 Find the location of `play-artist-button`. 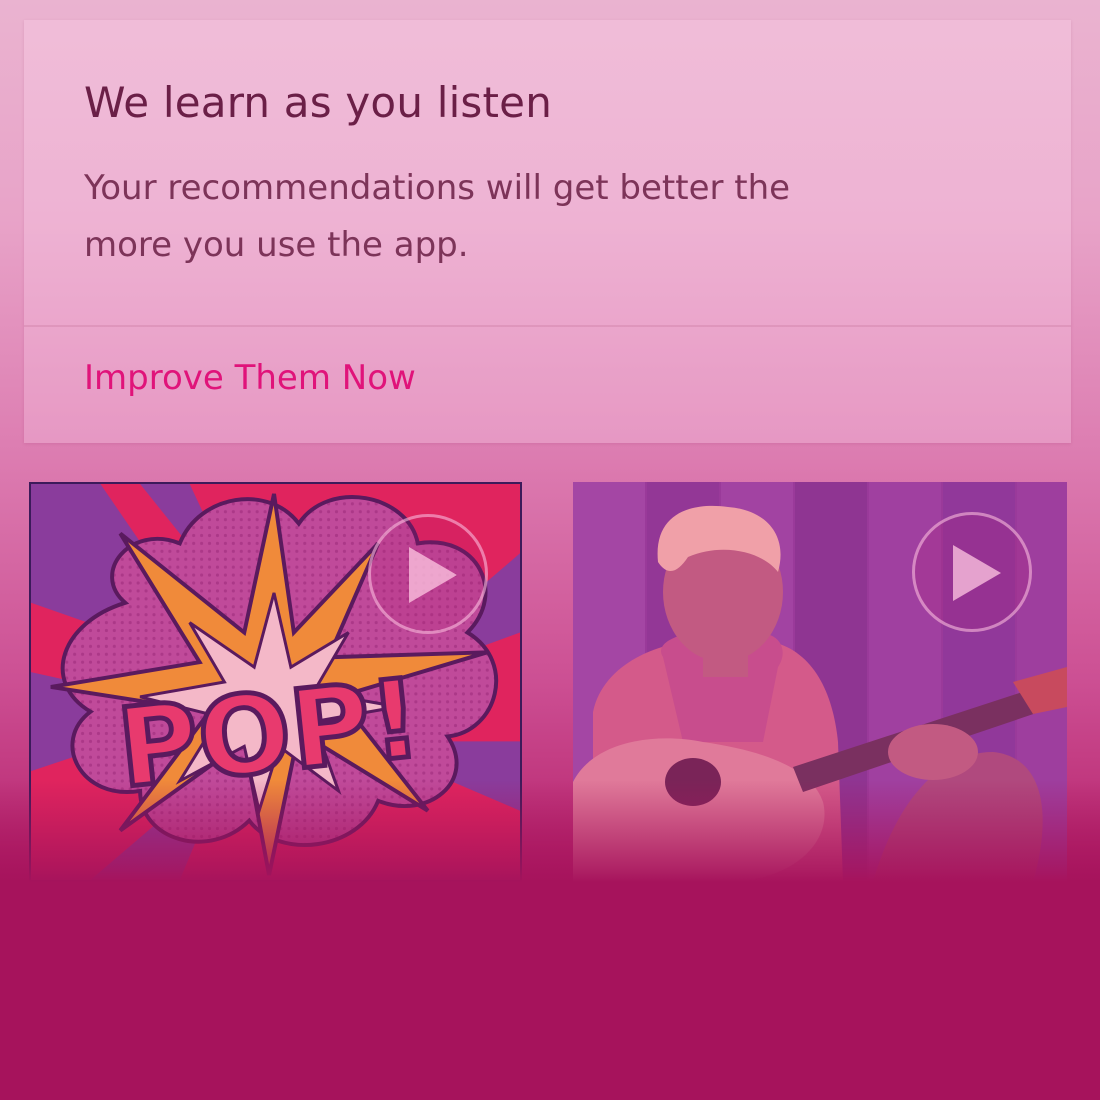

play-artist-button is located at coordinates (972, 572).